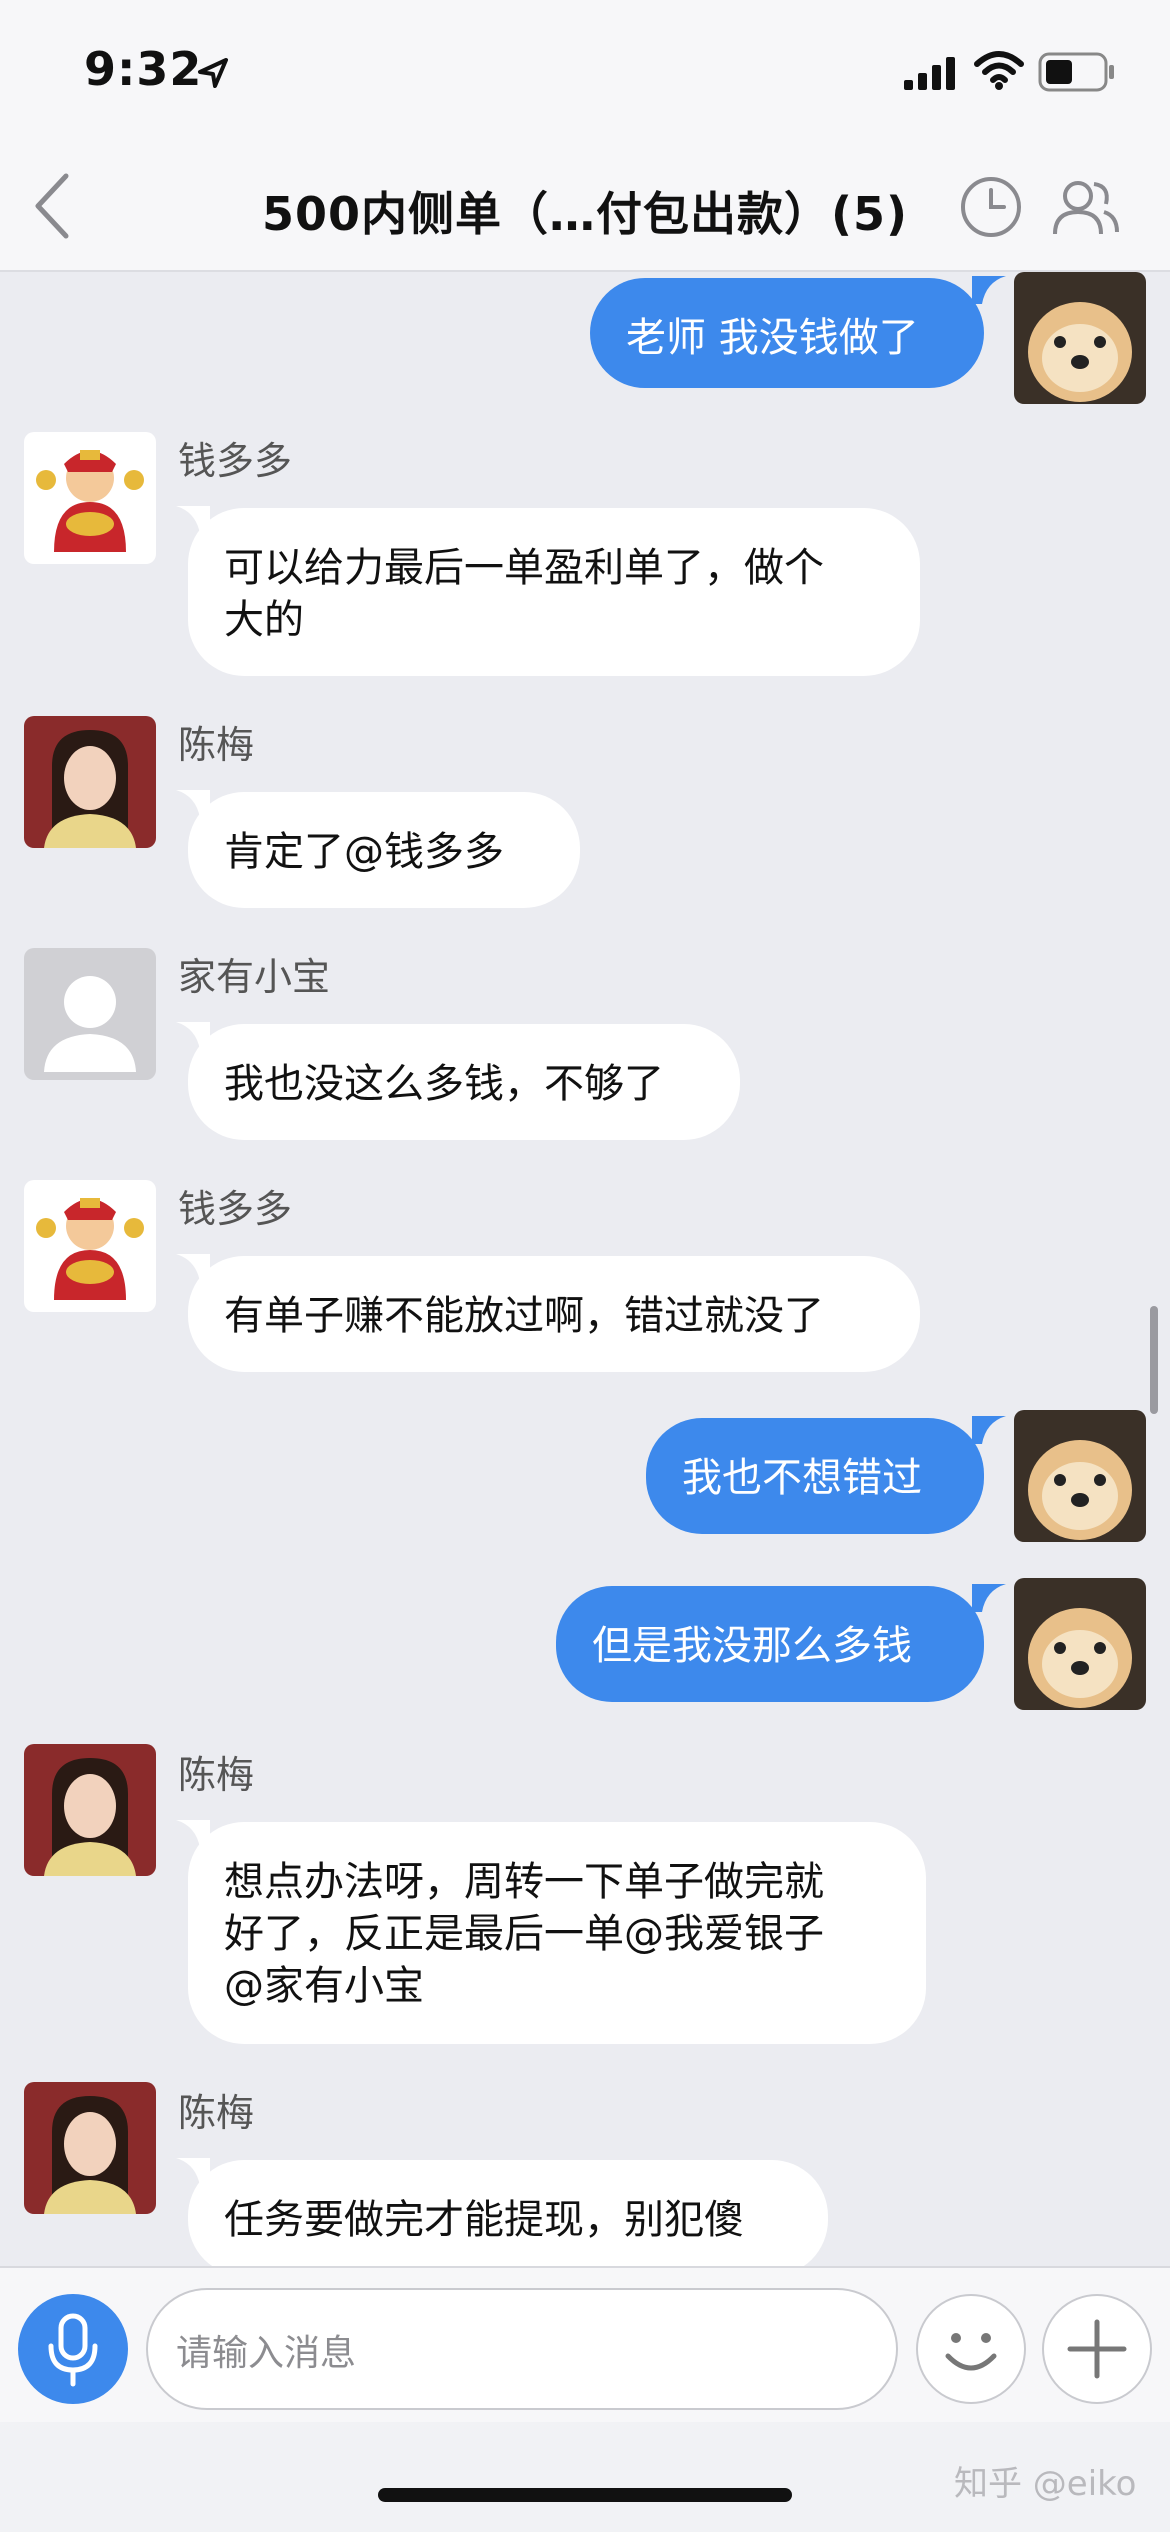 Image resolution: width=1170 pixels, height=2532 pixels. I want to click on microphone-icon, so click(73, 2350).